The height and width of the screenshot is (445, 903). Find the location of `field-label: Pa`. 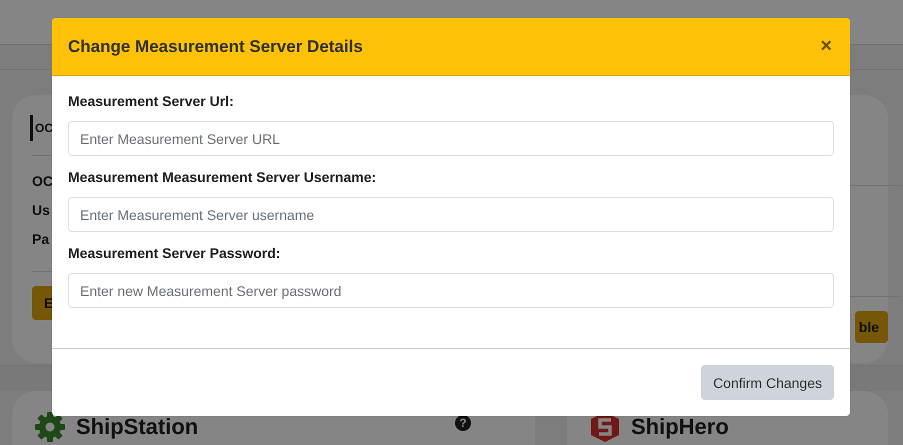

field-label: Pa is located at coordinates (41, 239).